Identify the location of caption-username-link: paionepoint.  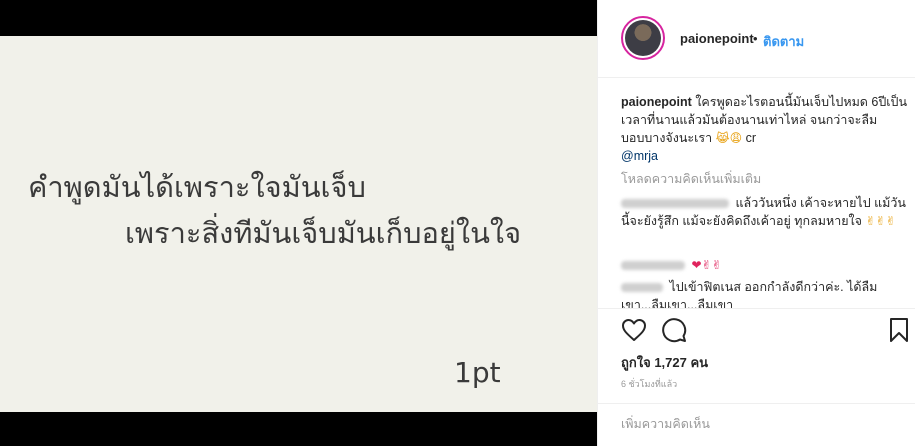
(656, 102).